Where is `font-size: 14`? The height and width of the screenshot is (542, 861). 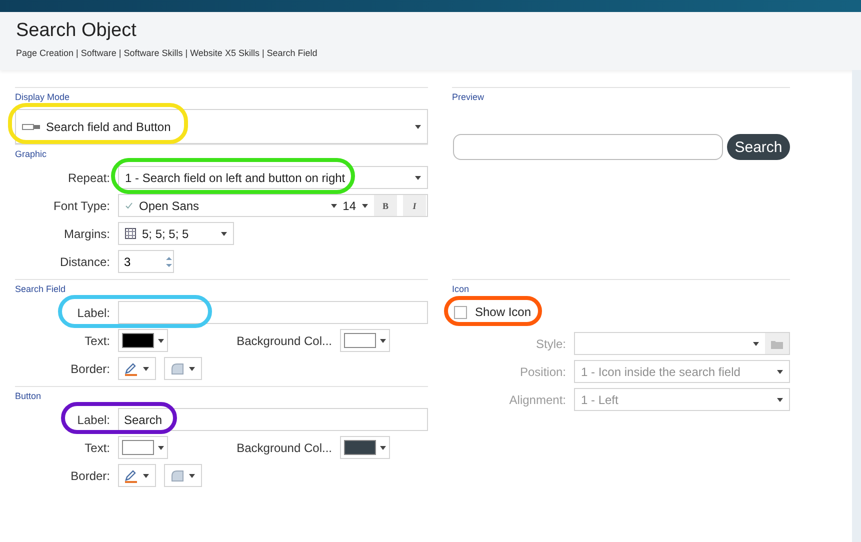
font-size: 14 is located at coordinates (349, 205).